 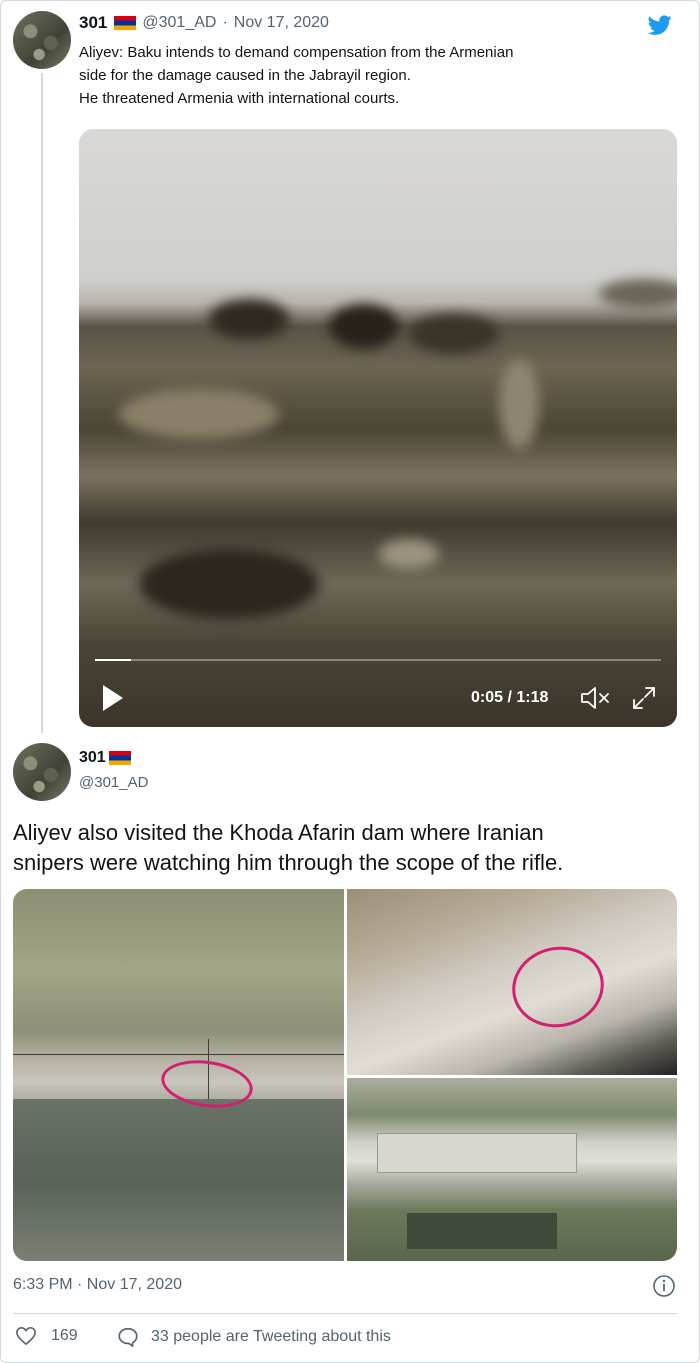 What do you see at coordinates (558, 987) in the screenshot?
I see `annotation-circle` at bounding box center [558, 987].